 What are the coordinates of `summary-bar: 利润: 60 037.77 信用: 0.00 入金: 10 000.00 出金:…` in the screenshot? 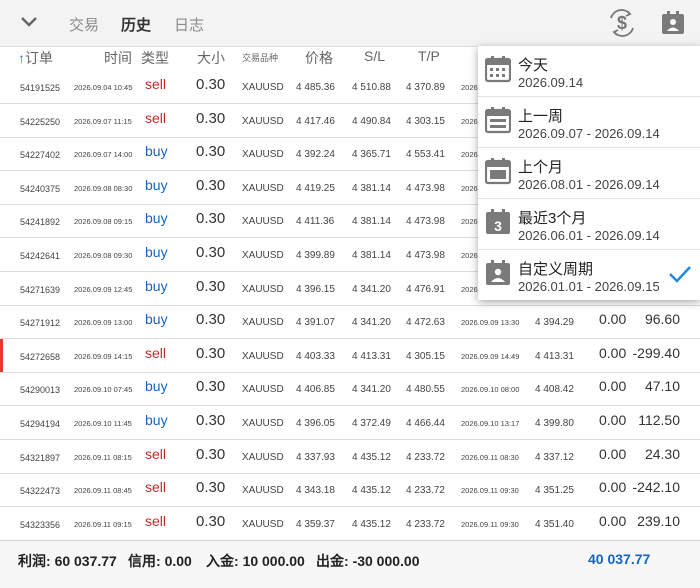 It's located at (350, 564).